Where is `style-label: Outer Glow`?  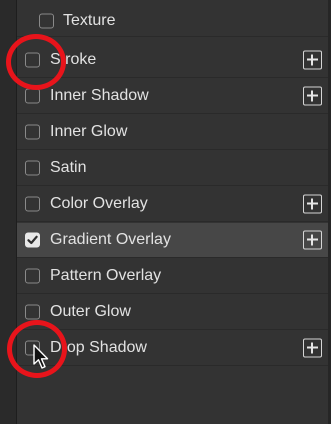 style-label: Outer Glow is located at coordinates (90, 311).